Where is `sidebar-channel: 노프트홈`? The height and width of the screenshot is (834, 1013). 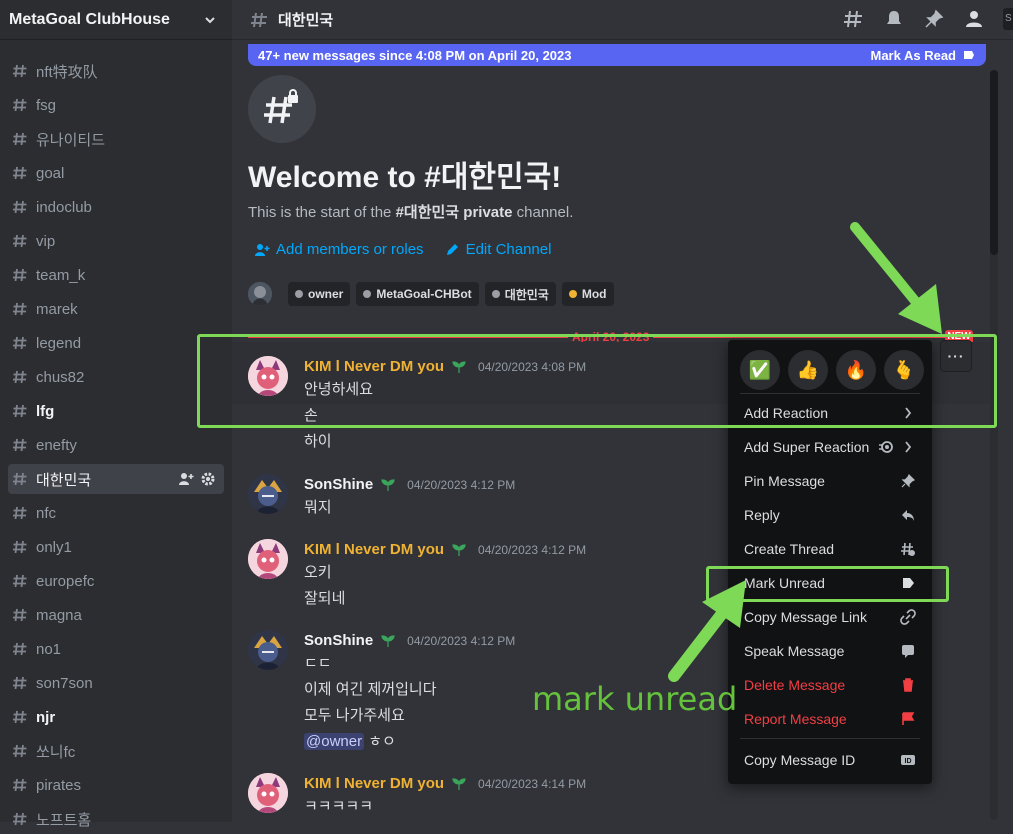
sidebar-channel: 노프트홈 is located at coordinates (116, 819).